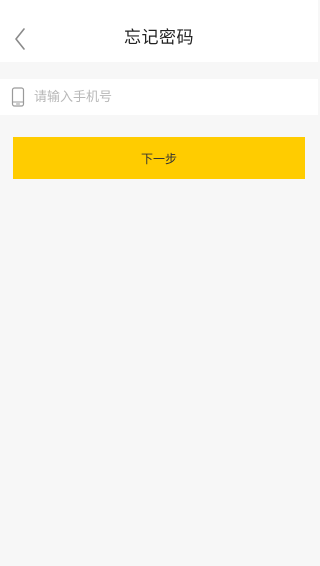 Image resolution: width=320 pixels, height=566 pixels. I want to click on phone-field-row, so click(159, 97).